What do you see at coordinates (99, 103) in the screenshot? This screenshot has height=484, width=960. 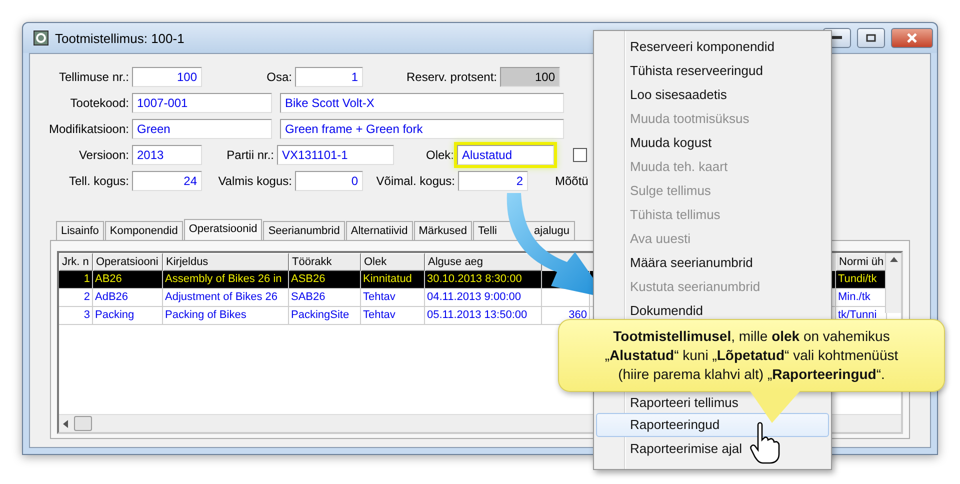 I see `field-label: Tootekood:` at bounding box center [99, 103].